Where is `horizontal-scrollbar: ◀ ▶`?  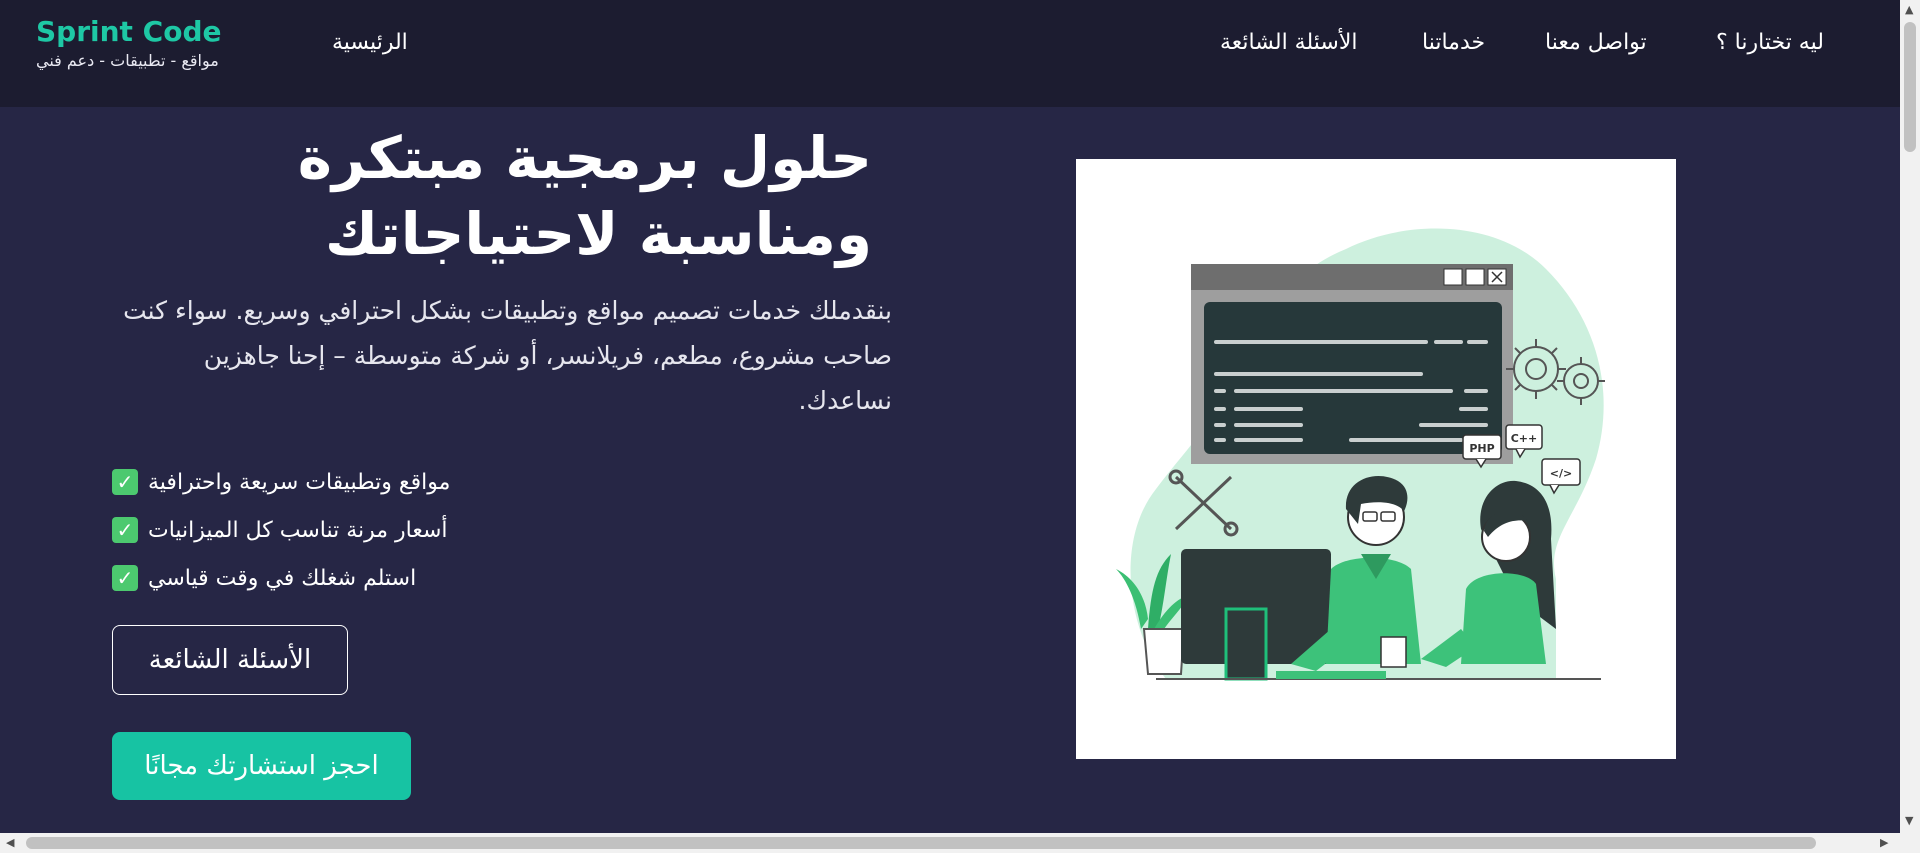
horizontal-scrollbar: ◀ ▶ is located at coordinates (960, 843).